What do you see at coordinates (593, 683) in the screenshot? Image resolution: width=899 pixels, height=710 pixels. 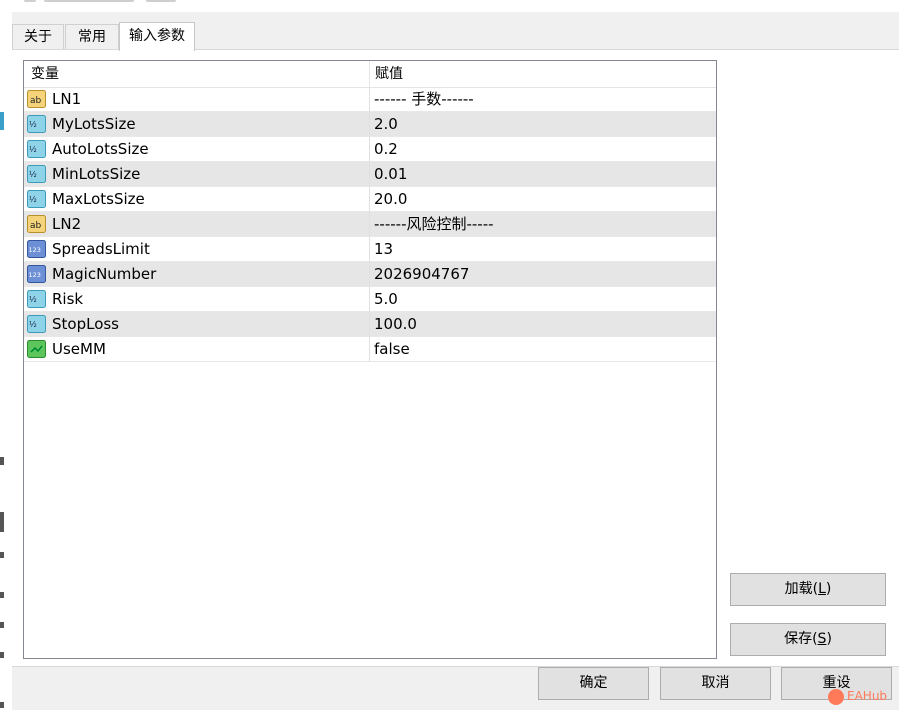 I see `ok-button: 确定` at bounding box center [593, 683].